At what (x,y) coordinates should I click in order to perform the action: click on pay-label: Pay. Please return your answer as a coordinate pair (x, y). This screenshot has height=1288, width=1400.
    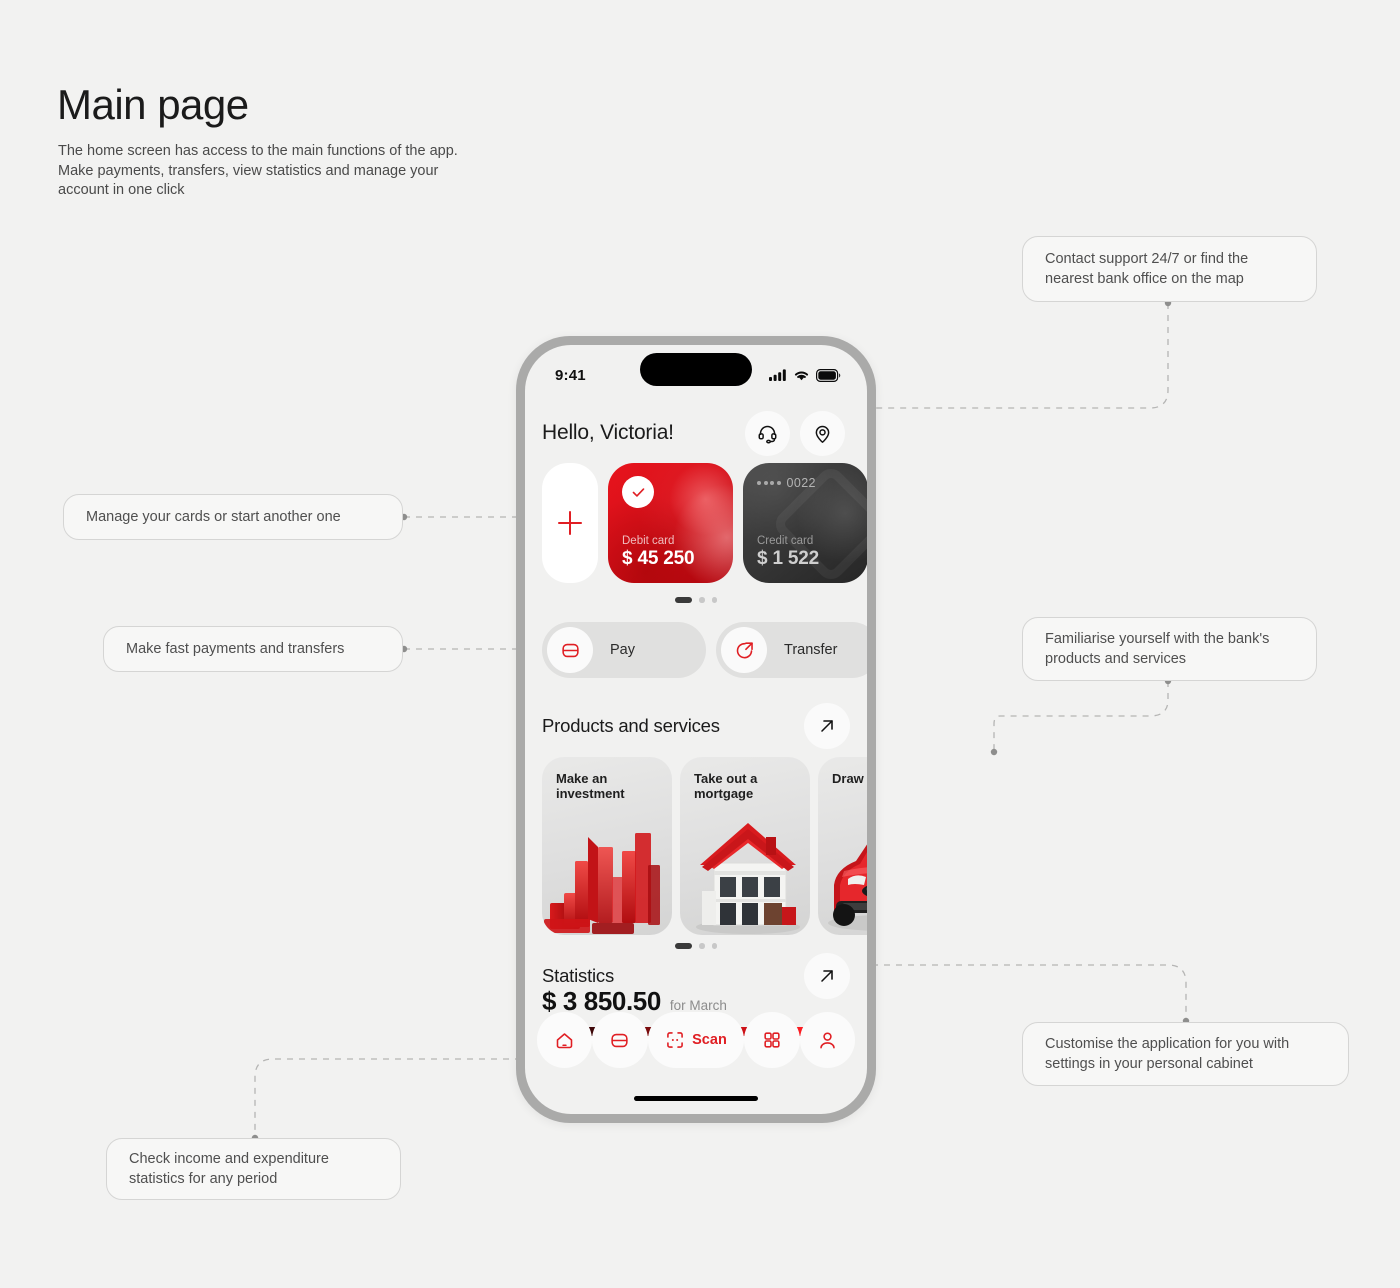
    Looking at the image, I should click on (622, 650).